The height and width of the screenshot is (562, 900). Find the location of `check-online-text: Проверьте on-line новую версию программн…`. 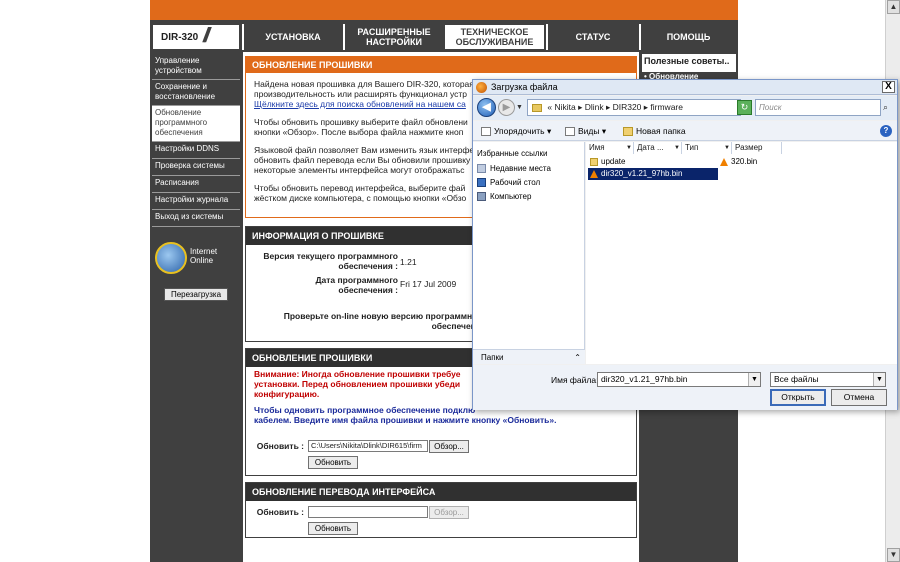

check-online-text: Проверьте on-line новую версию программн… is located at coordinates (384, 321).